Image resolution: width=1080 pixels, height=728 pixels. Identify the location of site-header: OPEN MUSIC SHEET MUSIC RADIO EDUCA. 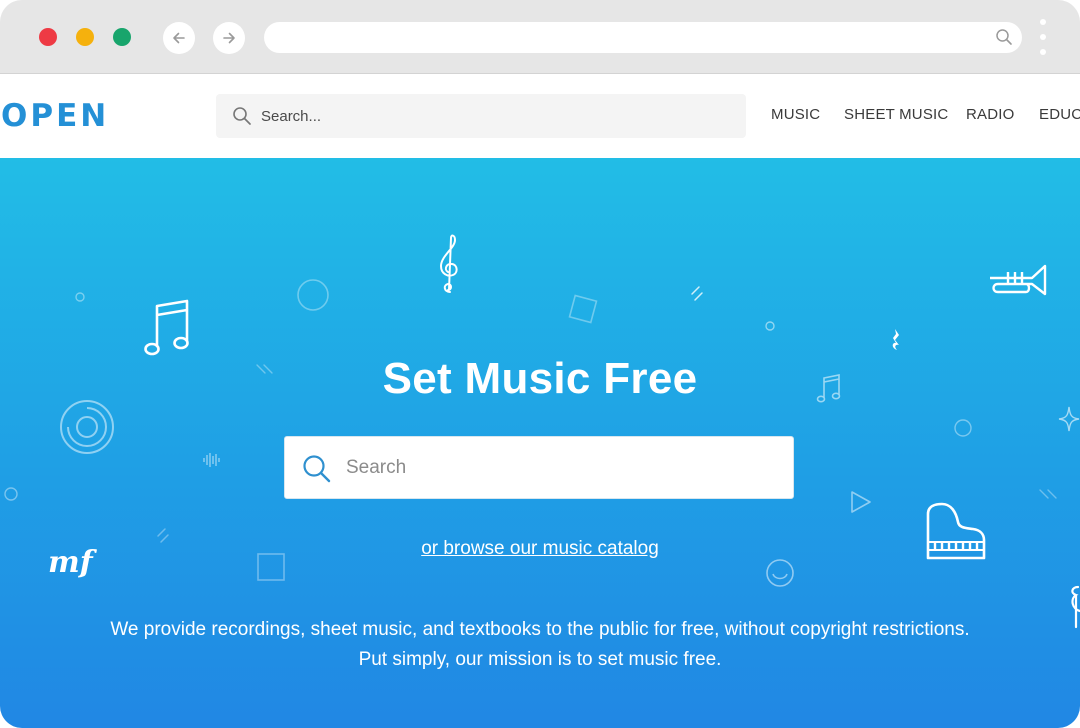
(540, 116).